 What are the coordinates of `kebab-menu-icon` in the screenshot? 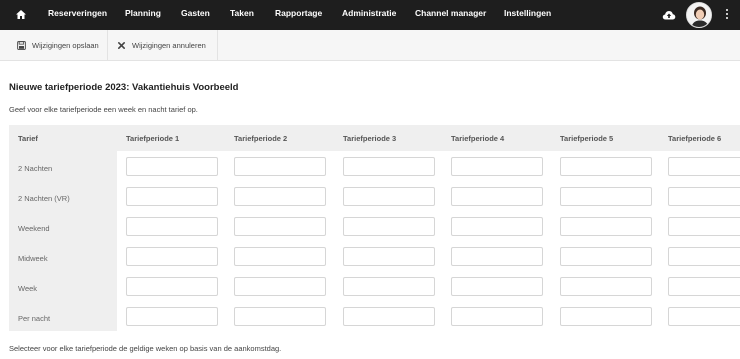 It's located at (727, 15).